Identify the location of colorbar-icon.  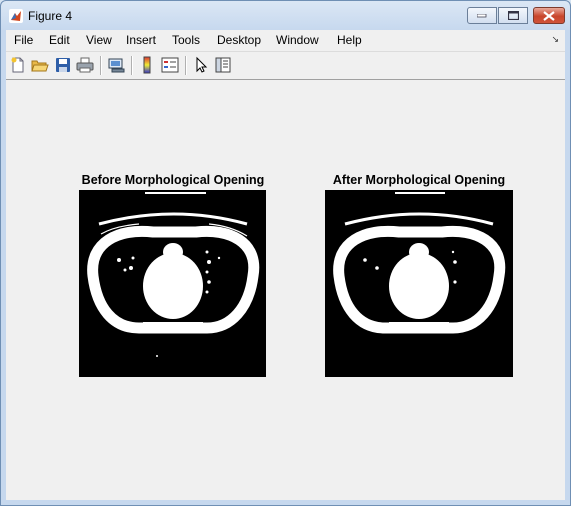
(147, 65).